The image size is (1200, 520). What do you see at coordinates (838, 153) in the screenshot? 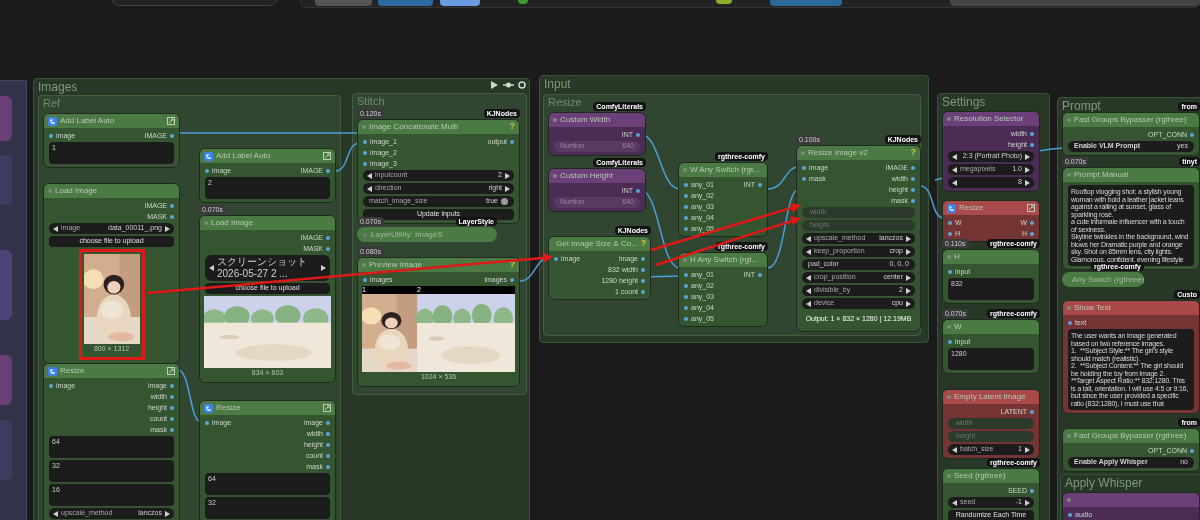
I see `node-title: Resize Image v2` at bounding box center [838, 153].